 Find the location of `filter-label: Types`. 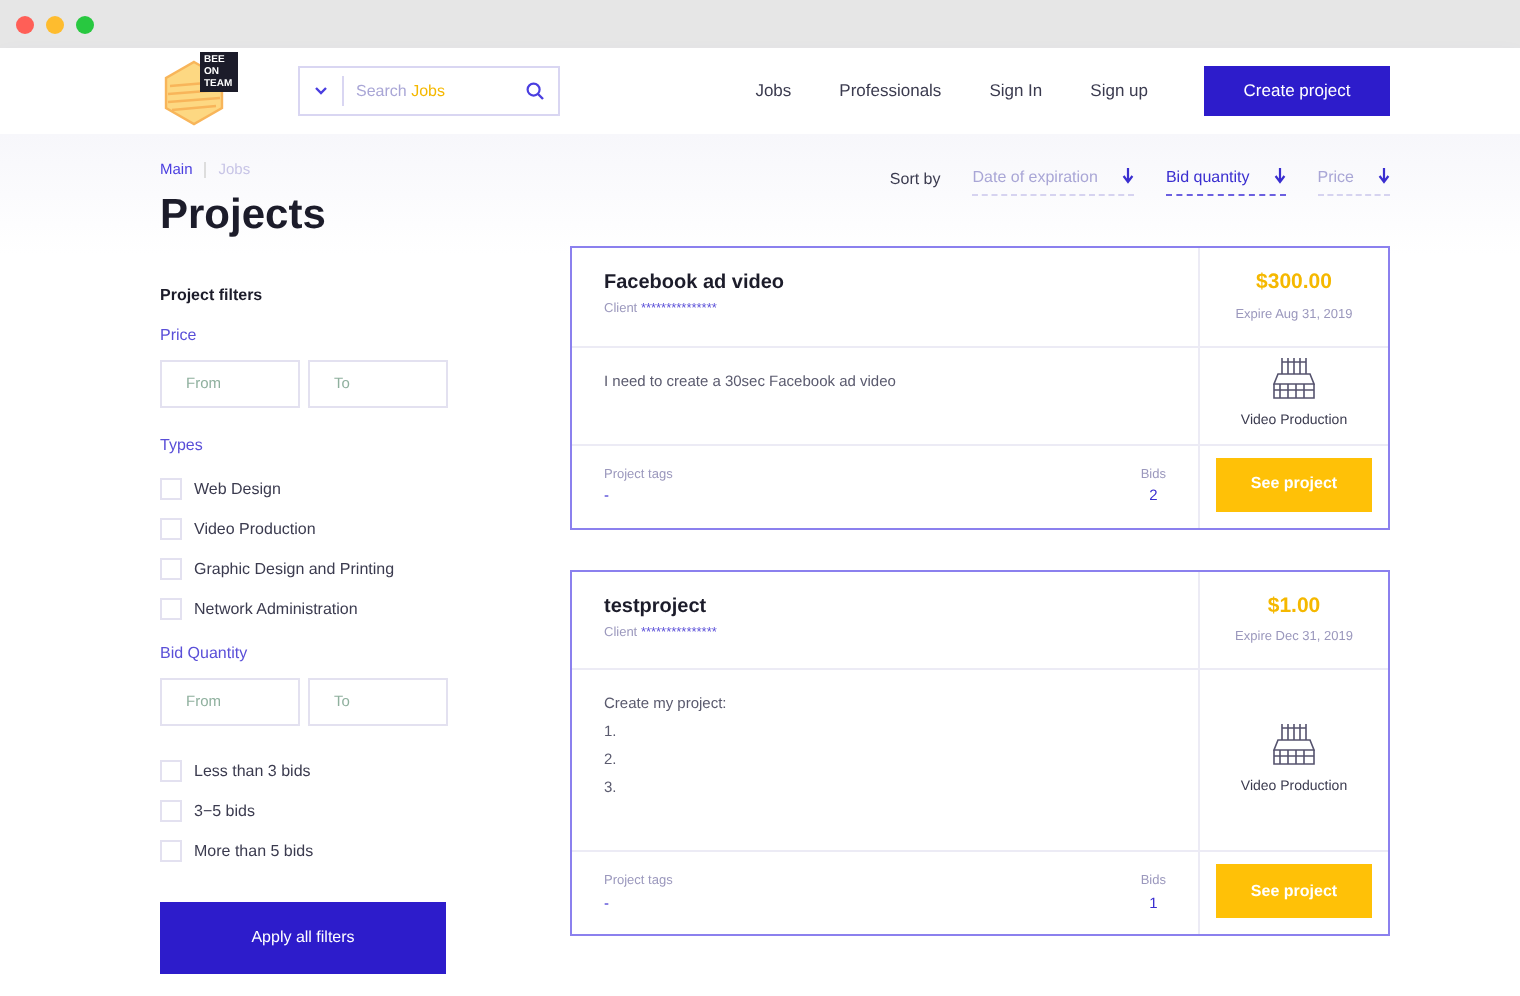

filter-label: Types is located at coordinates (182, 445).